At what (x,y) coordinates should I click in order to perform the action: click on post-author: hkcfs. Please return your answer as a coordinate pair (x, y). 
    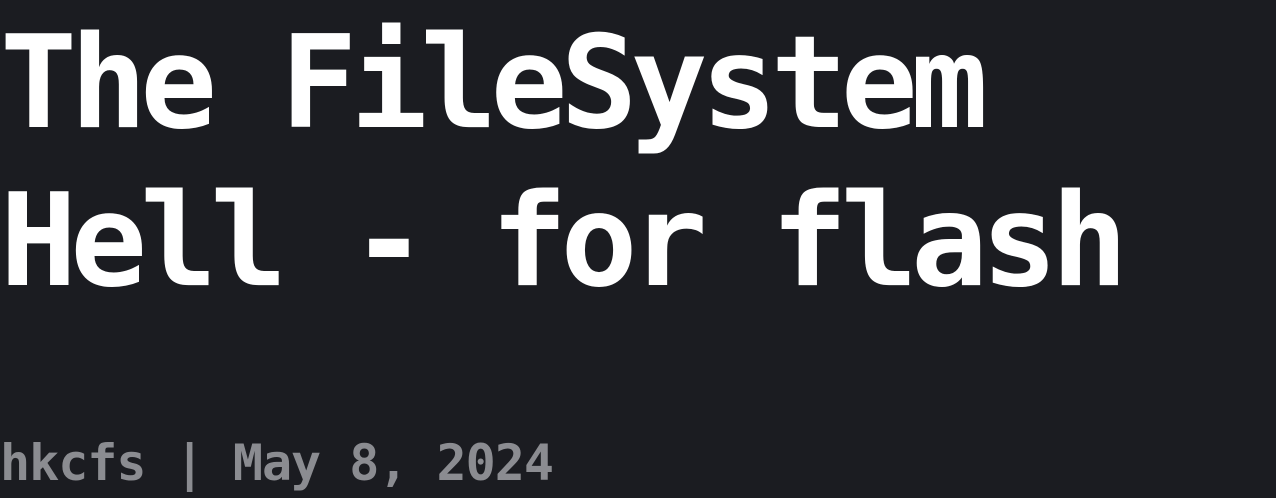
    Looking at the image, I should click on (73, 463).